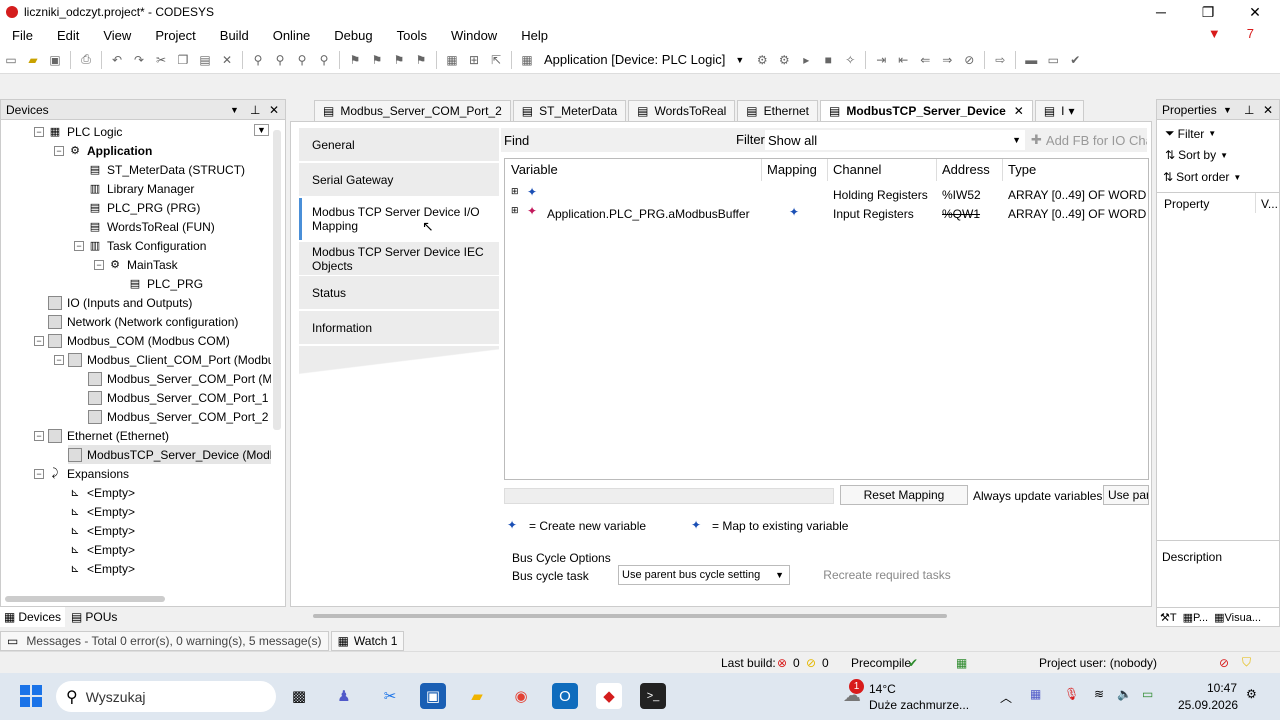 The image size is (1280, 720). Describe the element at coordinates (926, 110) in the screenshot. I see `tab-modbustcp-server-device: ▤ ModbusTCP_Server_Device ✕` at that location.